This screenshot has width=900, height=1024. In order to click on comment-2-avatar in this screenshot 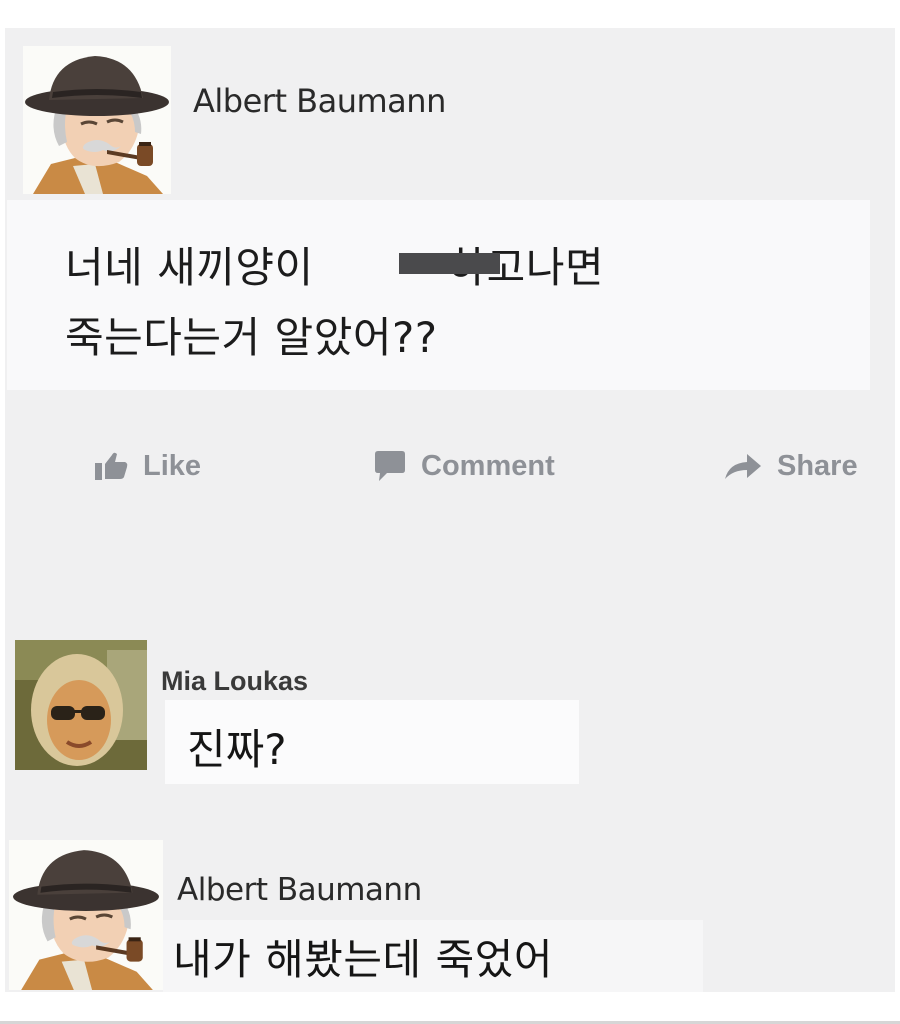, I will do `click(86, 915)`.